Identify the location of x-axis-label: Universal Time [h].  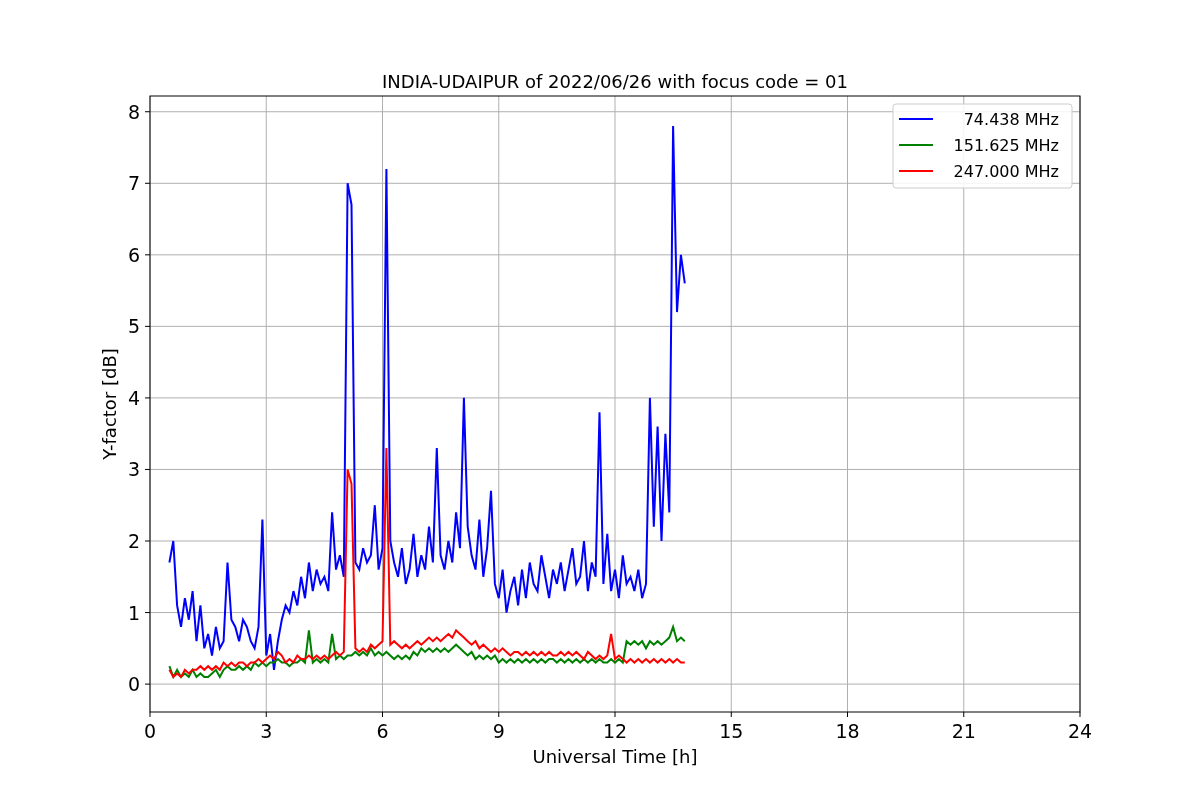
(615, 756).